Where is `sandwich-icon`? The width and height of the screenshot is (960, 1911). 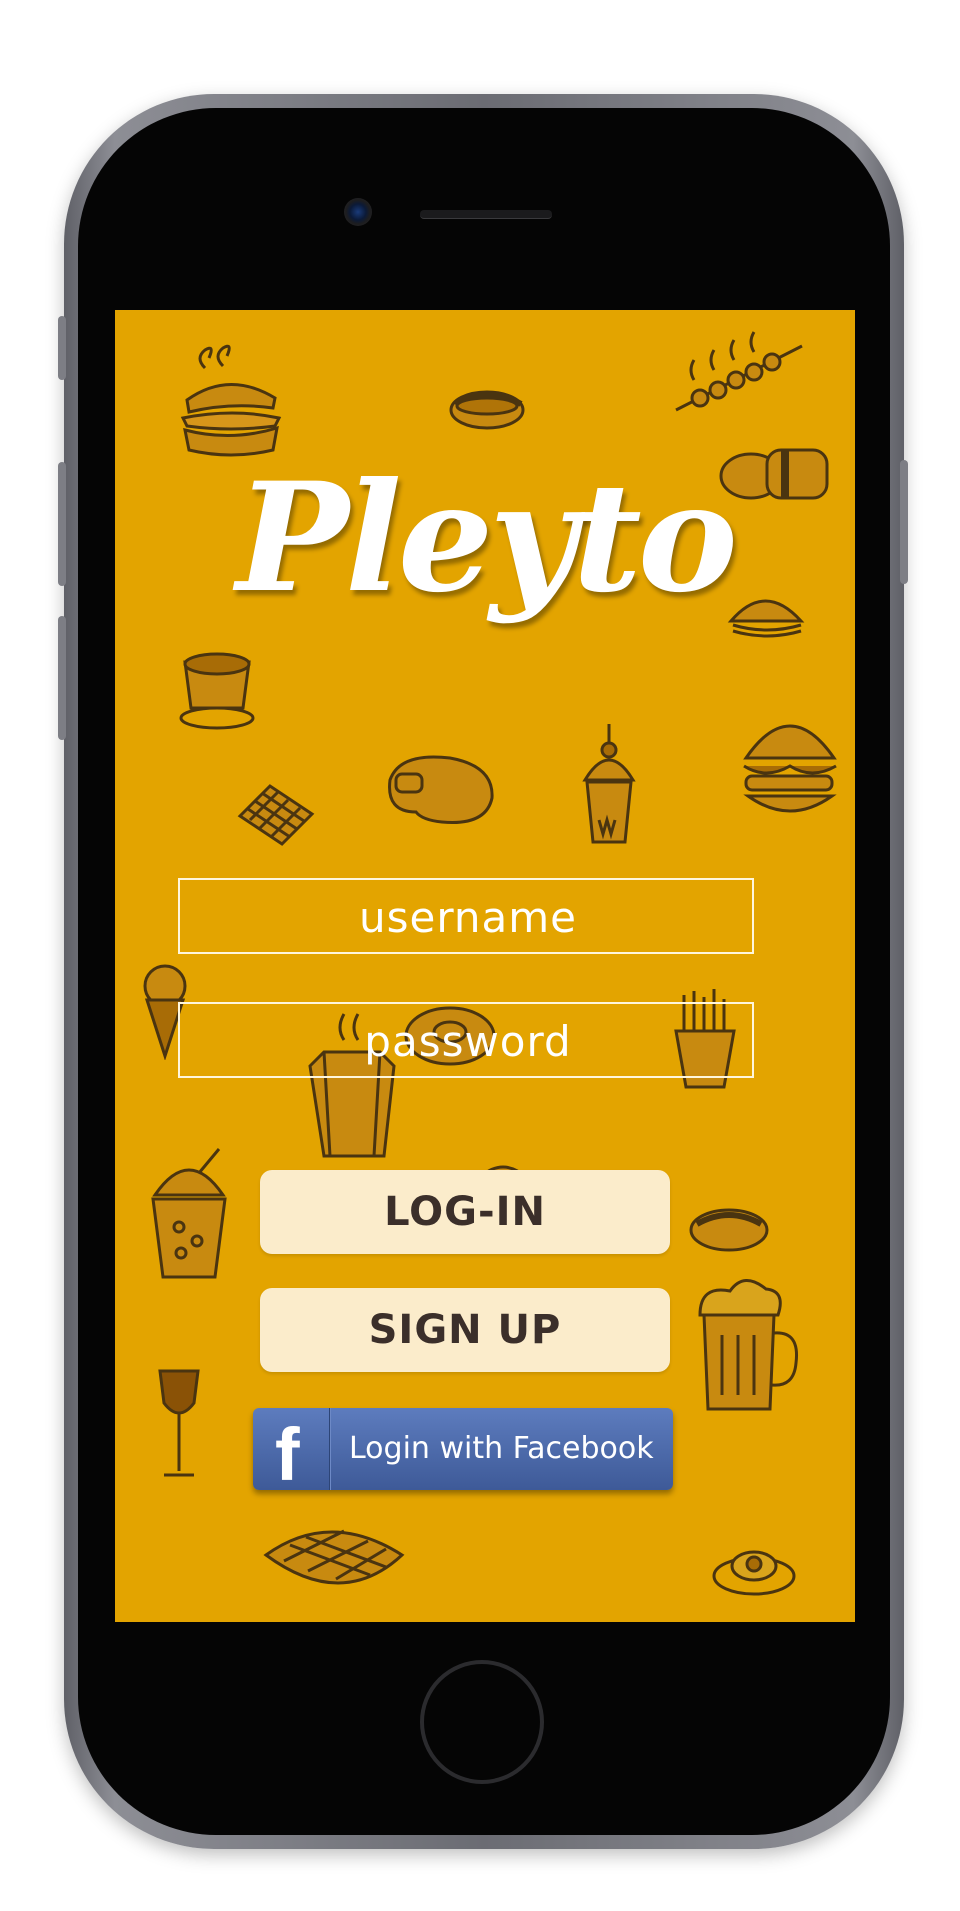
sandwich-icon is located at coordinates (230, 403).